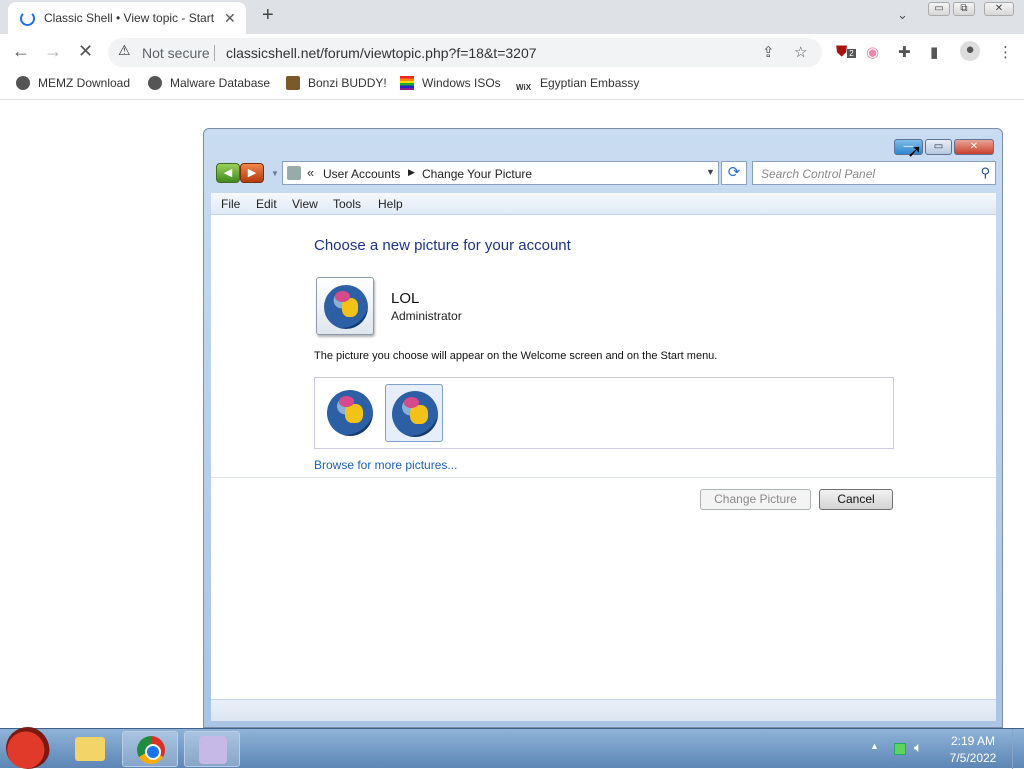 This screenshot has height=769, width=1024. What do you see at coordinates (266, 204) in the screenshot?
I see `menu-edit: Edit` at bounding box center [266, 204].